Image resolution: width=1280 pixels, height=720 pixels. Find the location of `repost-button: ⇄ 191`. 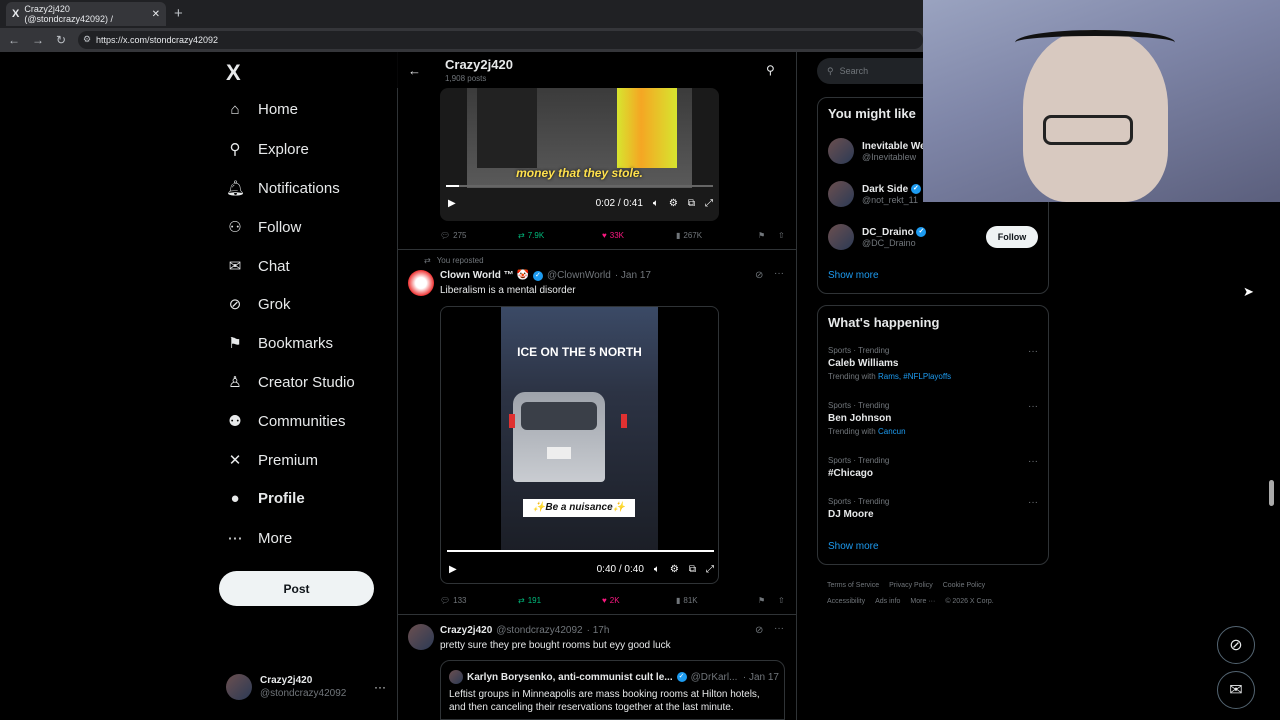

repost-button: ⇄ 191 is located at coordinates (560, 600).